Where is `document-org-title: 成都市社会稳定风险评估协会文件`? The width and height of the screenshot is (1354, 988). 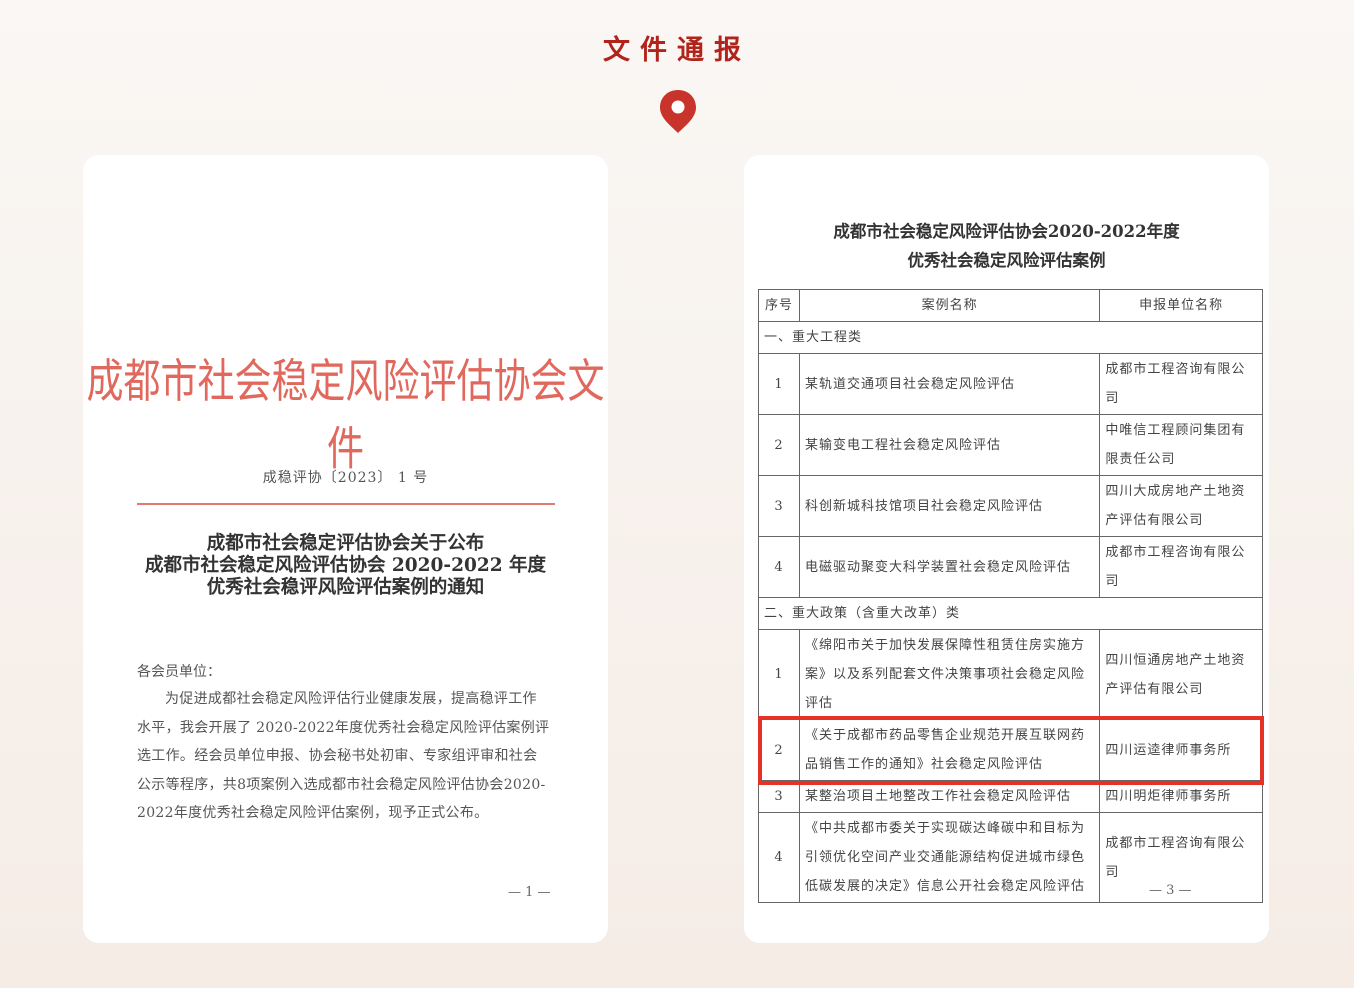 document-org-title: 成都市社会稳定风险评估协会文件 is located at coordinates (345, 415).